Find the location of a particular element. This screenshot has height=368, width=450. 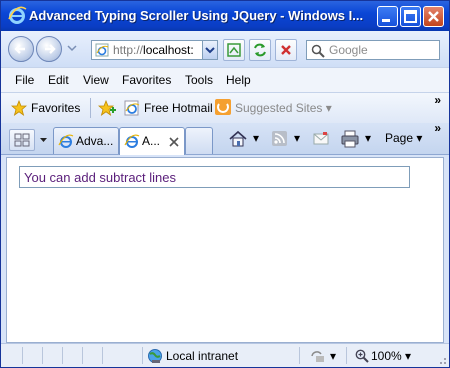

protected-mode-dropdown-icon: ▾ is located at coordinates (333, 356).